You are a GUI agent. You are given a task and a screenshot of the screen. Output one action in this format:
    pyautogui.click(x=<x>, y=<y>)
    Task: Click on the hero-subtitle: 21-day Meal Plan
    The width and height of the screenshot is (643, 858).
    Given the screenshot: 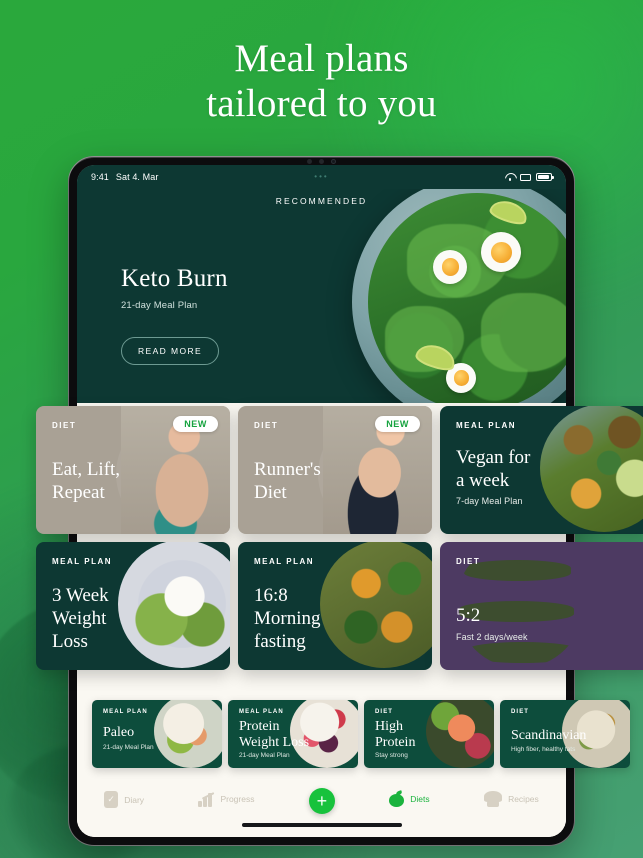 What is the action you would take?
    pyautogui.click(x=159, y=305)
    